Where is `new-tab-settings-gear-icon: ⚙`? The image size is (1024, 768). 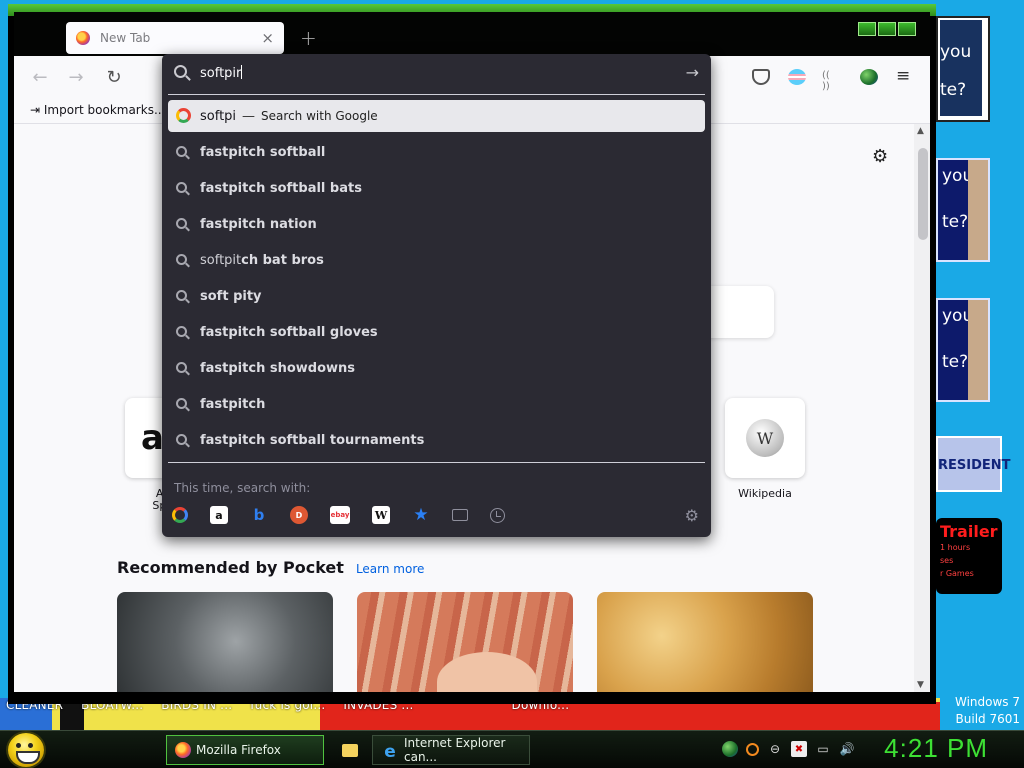 new-tab-settings-gear-icon: ⚙ is located at coordinates (880, 156).